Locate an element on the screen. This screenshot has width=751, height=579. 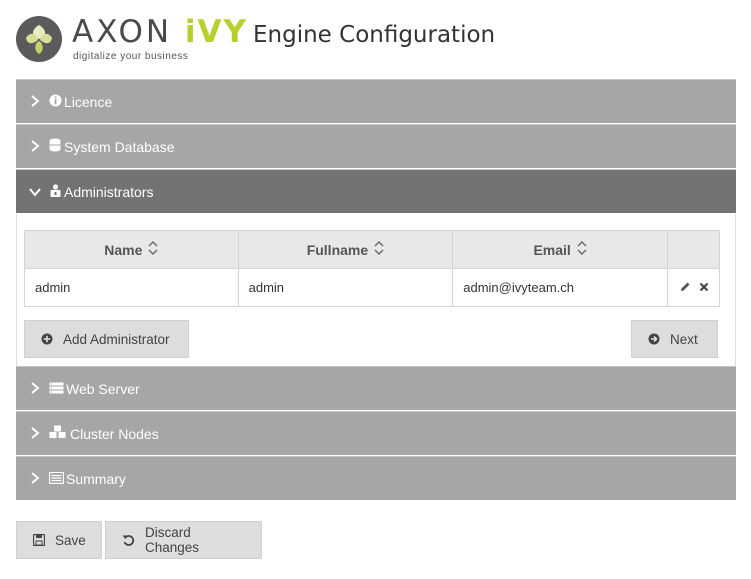
undo-icon is located at coordinates (128, 540).